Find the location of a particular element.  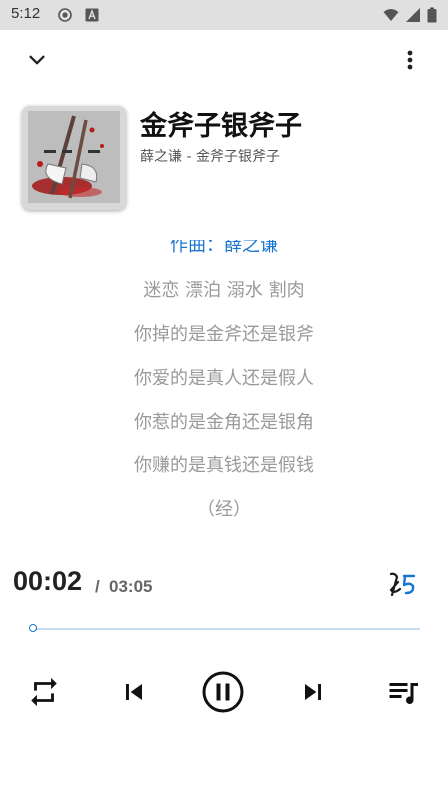

chevron-down-icon is located at coordinates (37, 60).